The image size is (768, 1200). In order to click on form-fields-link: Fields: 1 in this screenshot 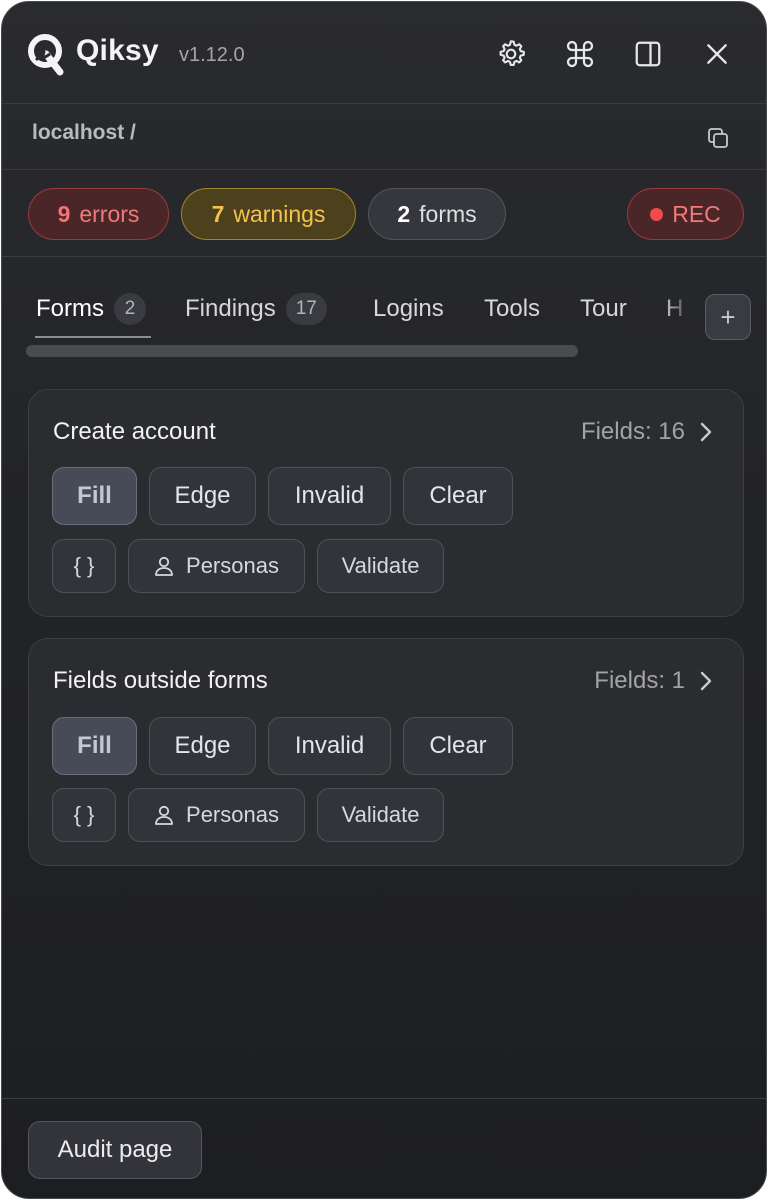, I will do `click(653, 681)`.